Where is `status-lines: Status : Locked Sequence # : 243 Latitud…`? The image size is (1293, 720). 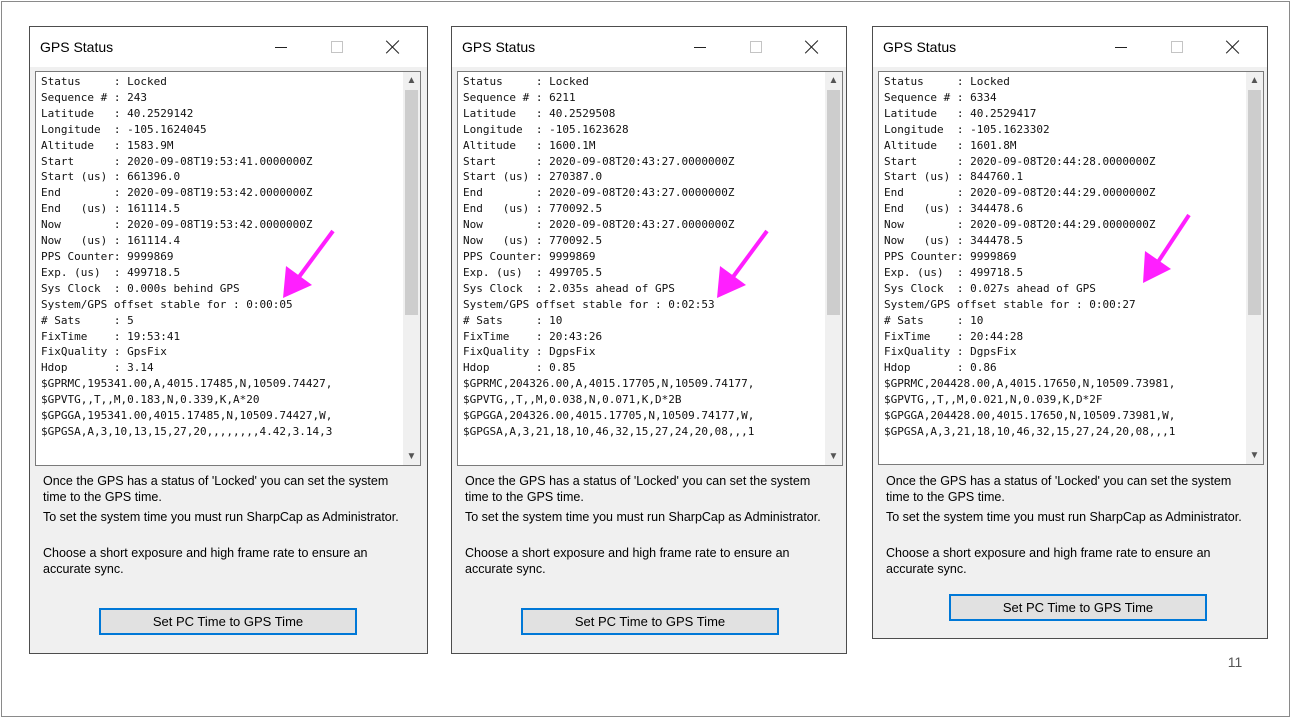
status-lines: Status : Locked Sequence # : 243 Latitud… is located at coordinates (187, 256).